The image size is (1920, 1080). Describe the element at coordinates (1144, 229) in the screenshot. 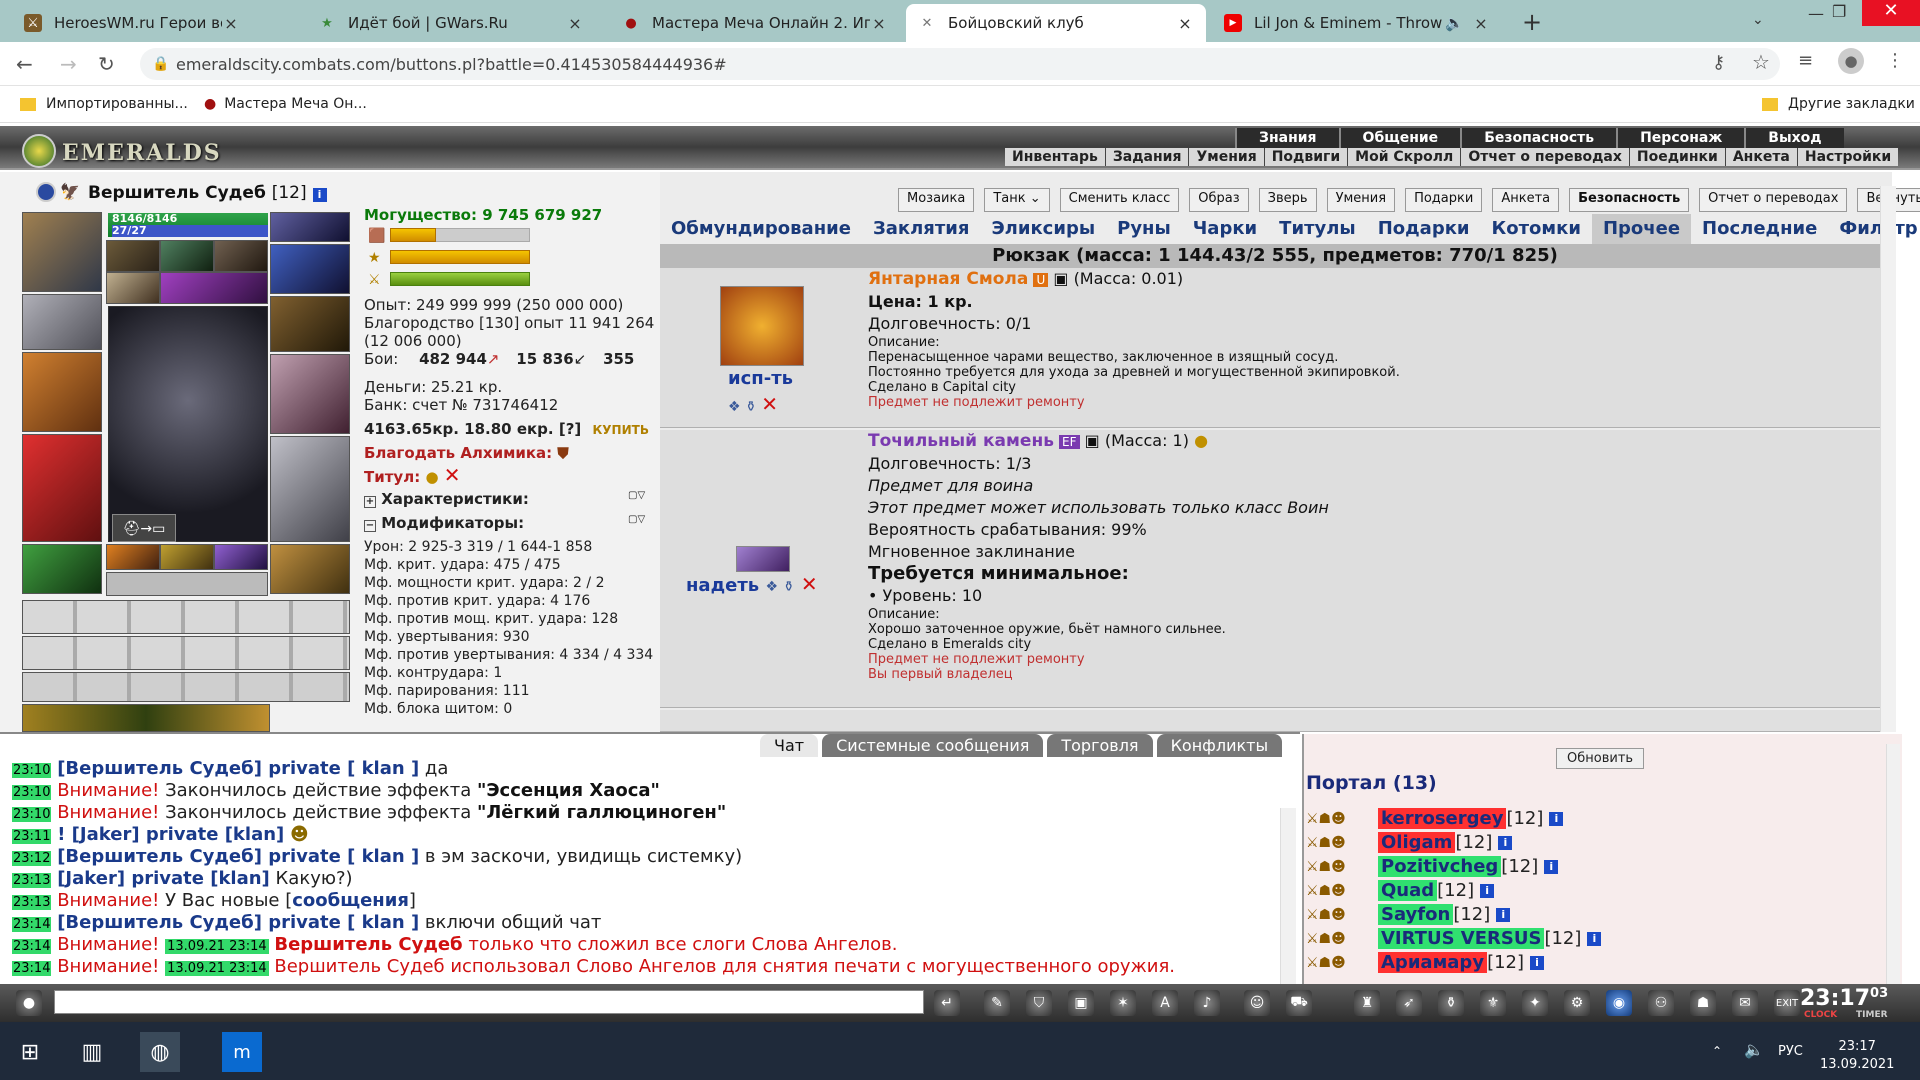

I see `tab-runes: Руны` at that location.